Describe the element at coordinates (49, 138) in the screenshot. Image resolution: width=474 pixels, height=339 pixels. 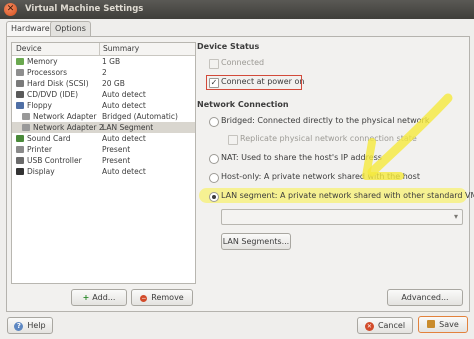
I see `device-name: Sound Card` at that location.